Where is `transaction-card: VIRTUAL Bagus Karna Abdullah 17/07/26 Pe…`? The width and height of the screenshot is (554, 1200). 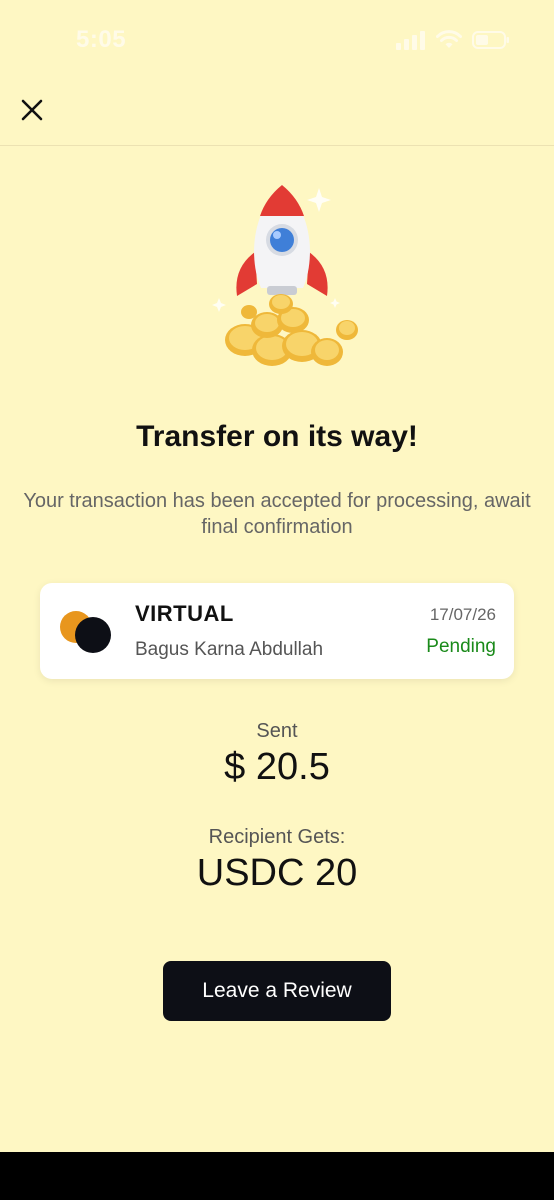 transaction-card: VIRTUAL Bagus Karna Abdullah 17/07/26 Pe… is located at coordinates (277, 631).